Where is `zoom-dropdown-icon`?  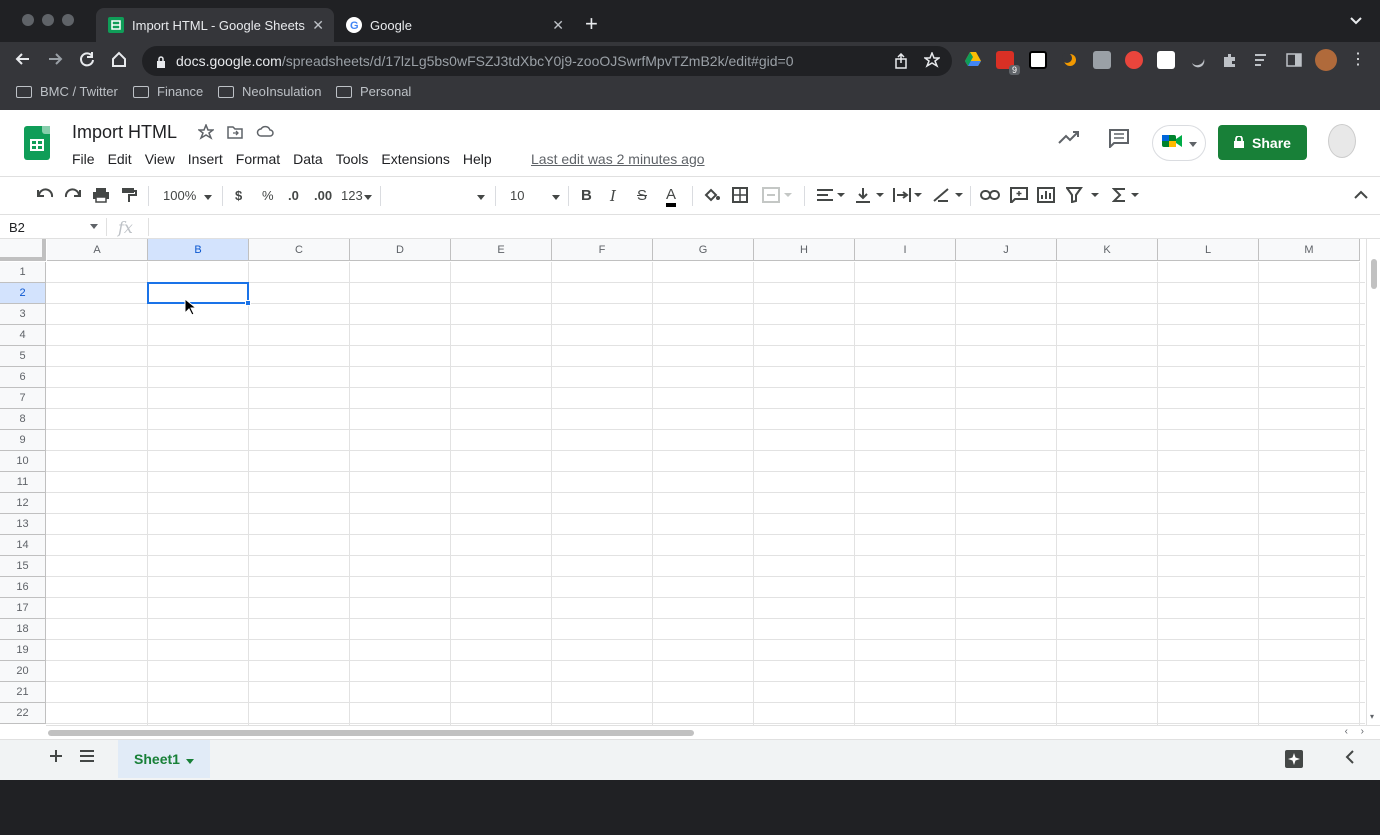
zoom-dropdown-icon is located at coordinates (208, 196).